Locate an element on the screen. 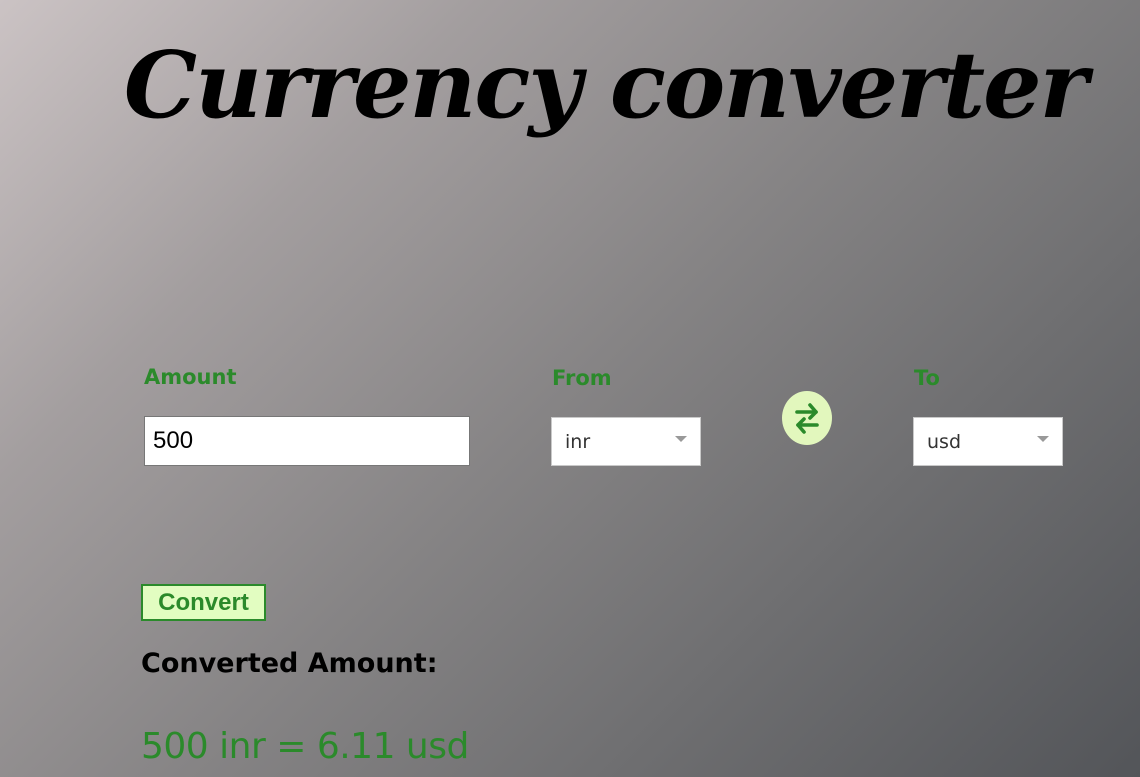 The height and width of the screenshot is (777, 1140). page-title: Currency converter is located at coordinates (605, 85).